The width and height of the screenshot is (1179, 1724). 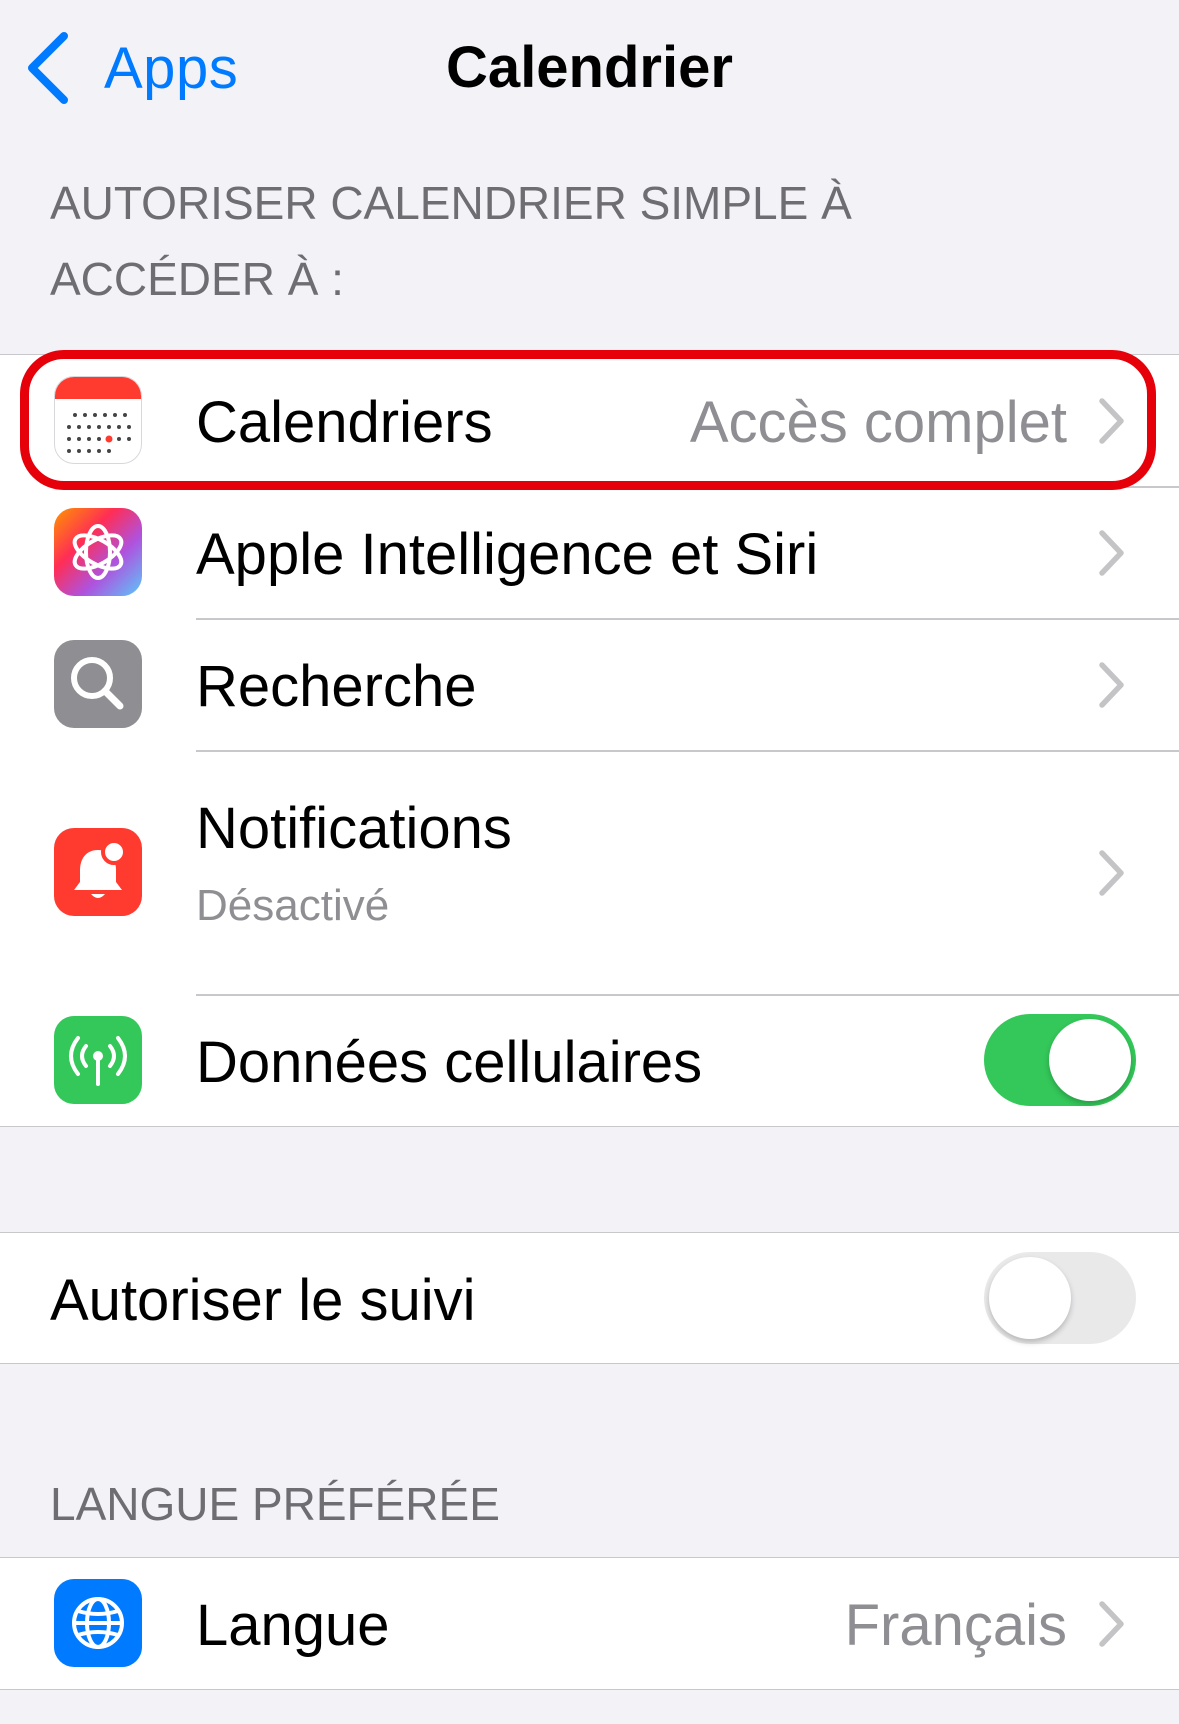 I want to click on language-group: Langue Français, so click(x=589, y=1623).